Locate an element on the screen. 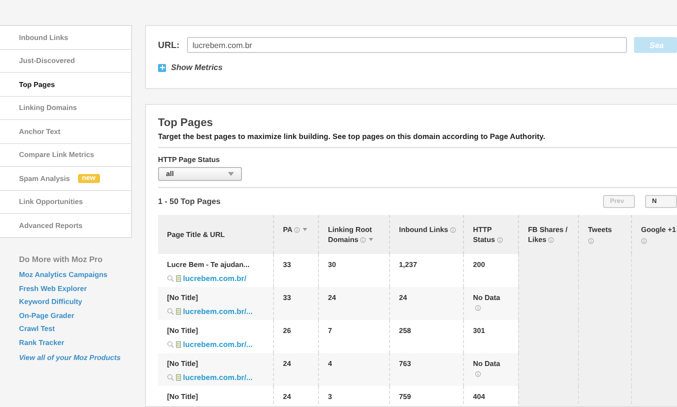 The width and height of the screenshot is (677, 407). url-field: lucrebem.com.br is located at coordinates (406, 45).